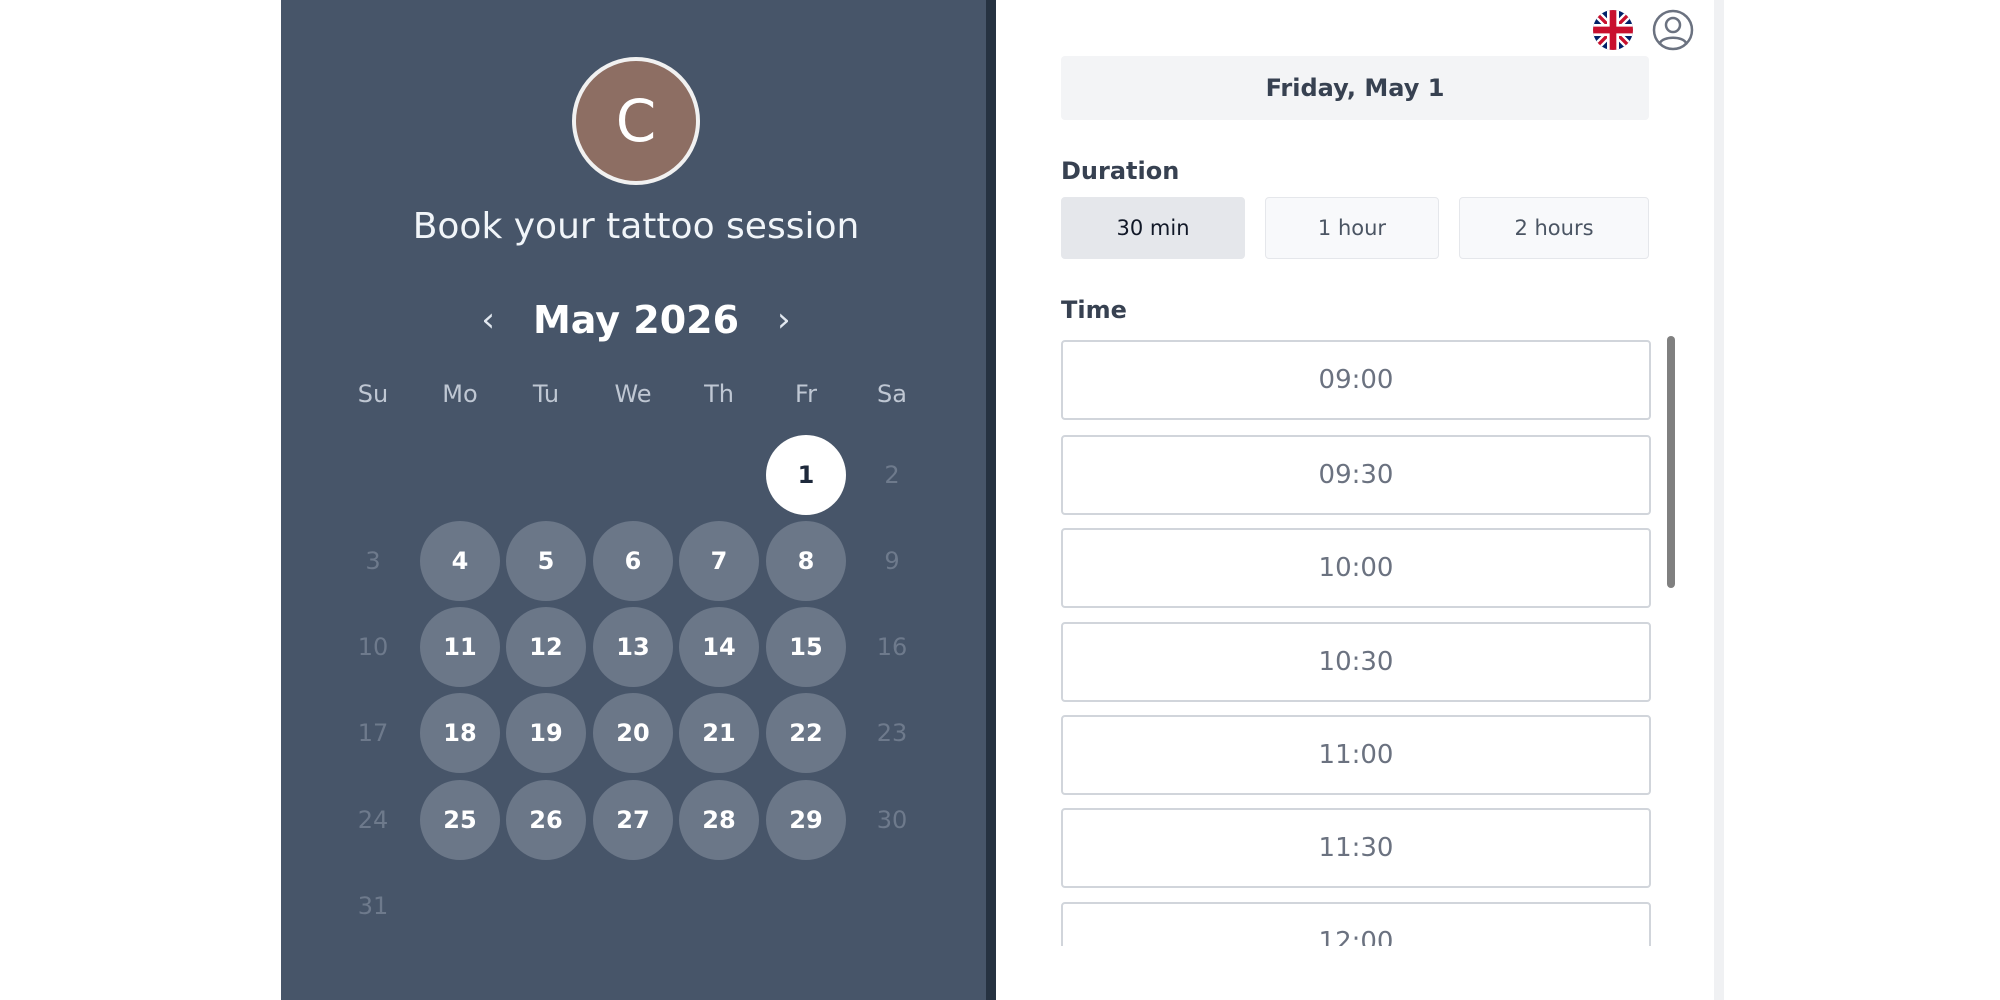 The width and height of the screenshot is (2000, 1000). Describe the element at coordinates (1120, 171) in the screenshot. I see `duration-label: Duration` at that location.